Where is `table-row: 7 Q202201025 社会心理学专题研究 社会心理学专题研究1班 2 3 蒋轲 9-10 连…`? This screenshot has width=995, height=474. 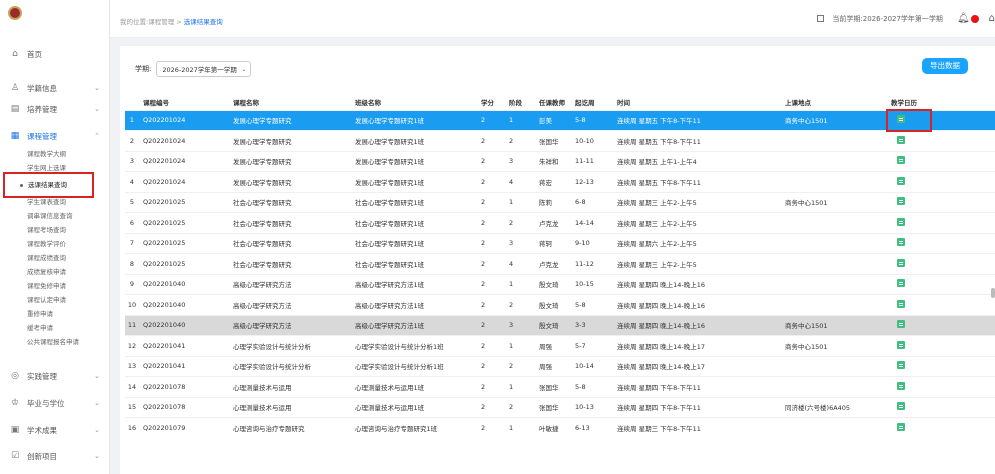 table-row: 7 Q202201025 社会心理学专题研究 社会心理学专题研究1班 2 3 蒋轲 9-10 连… is located at coordinates (560, 243).